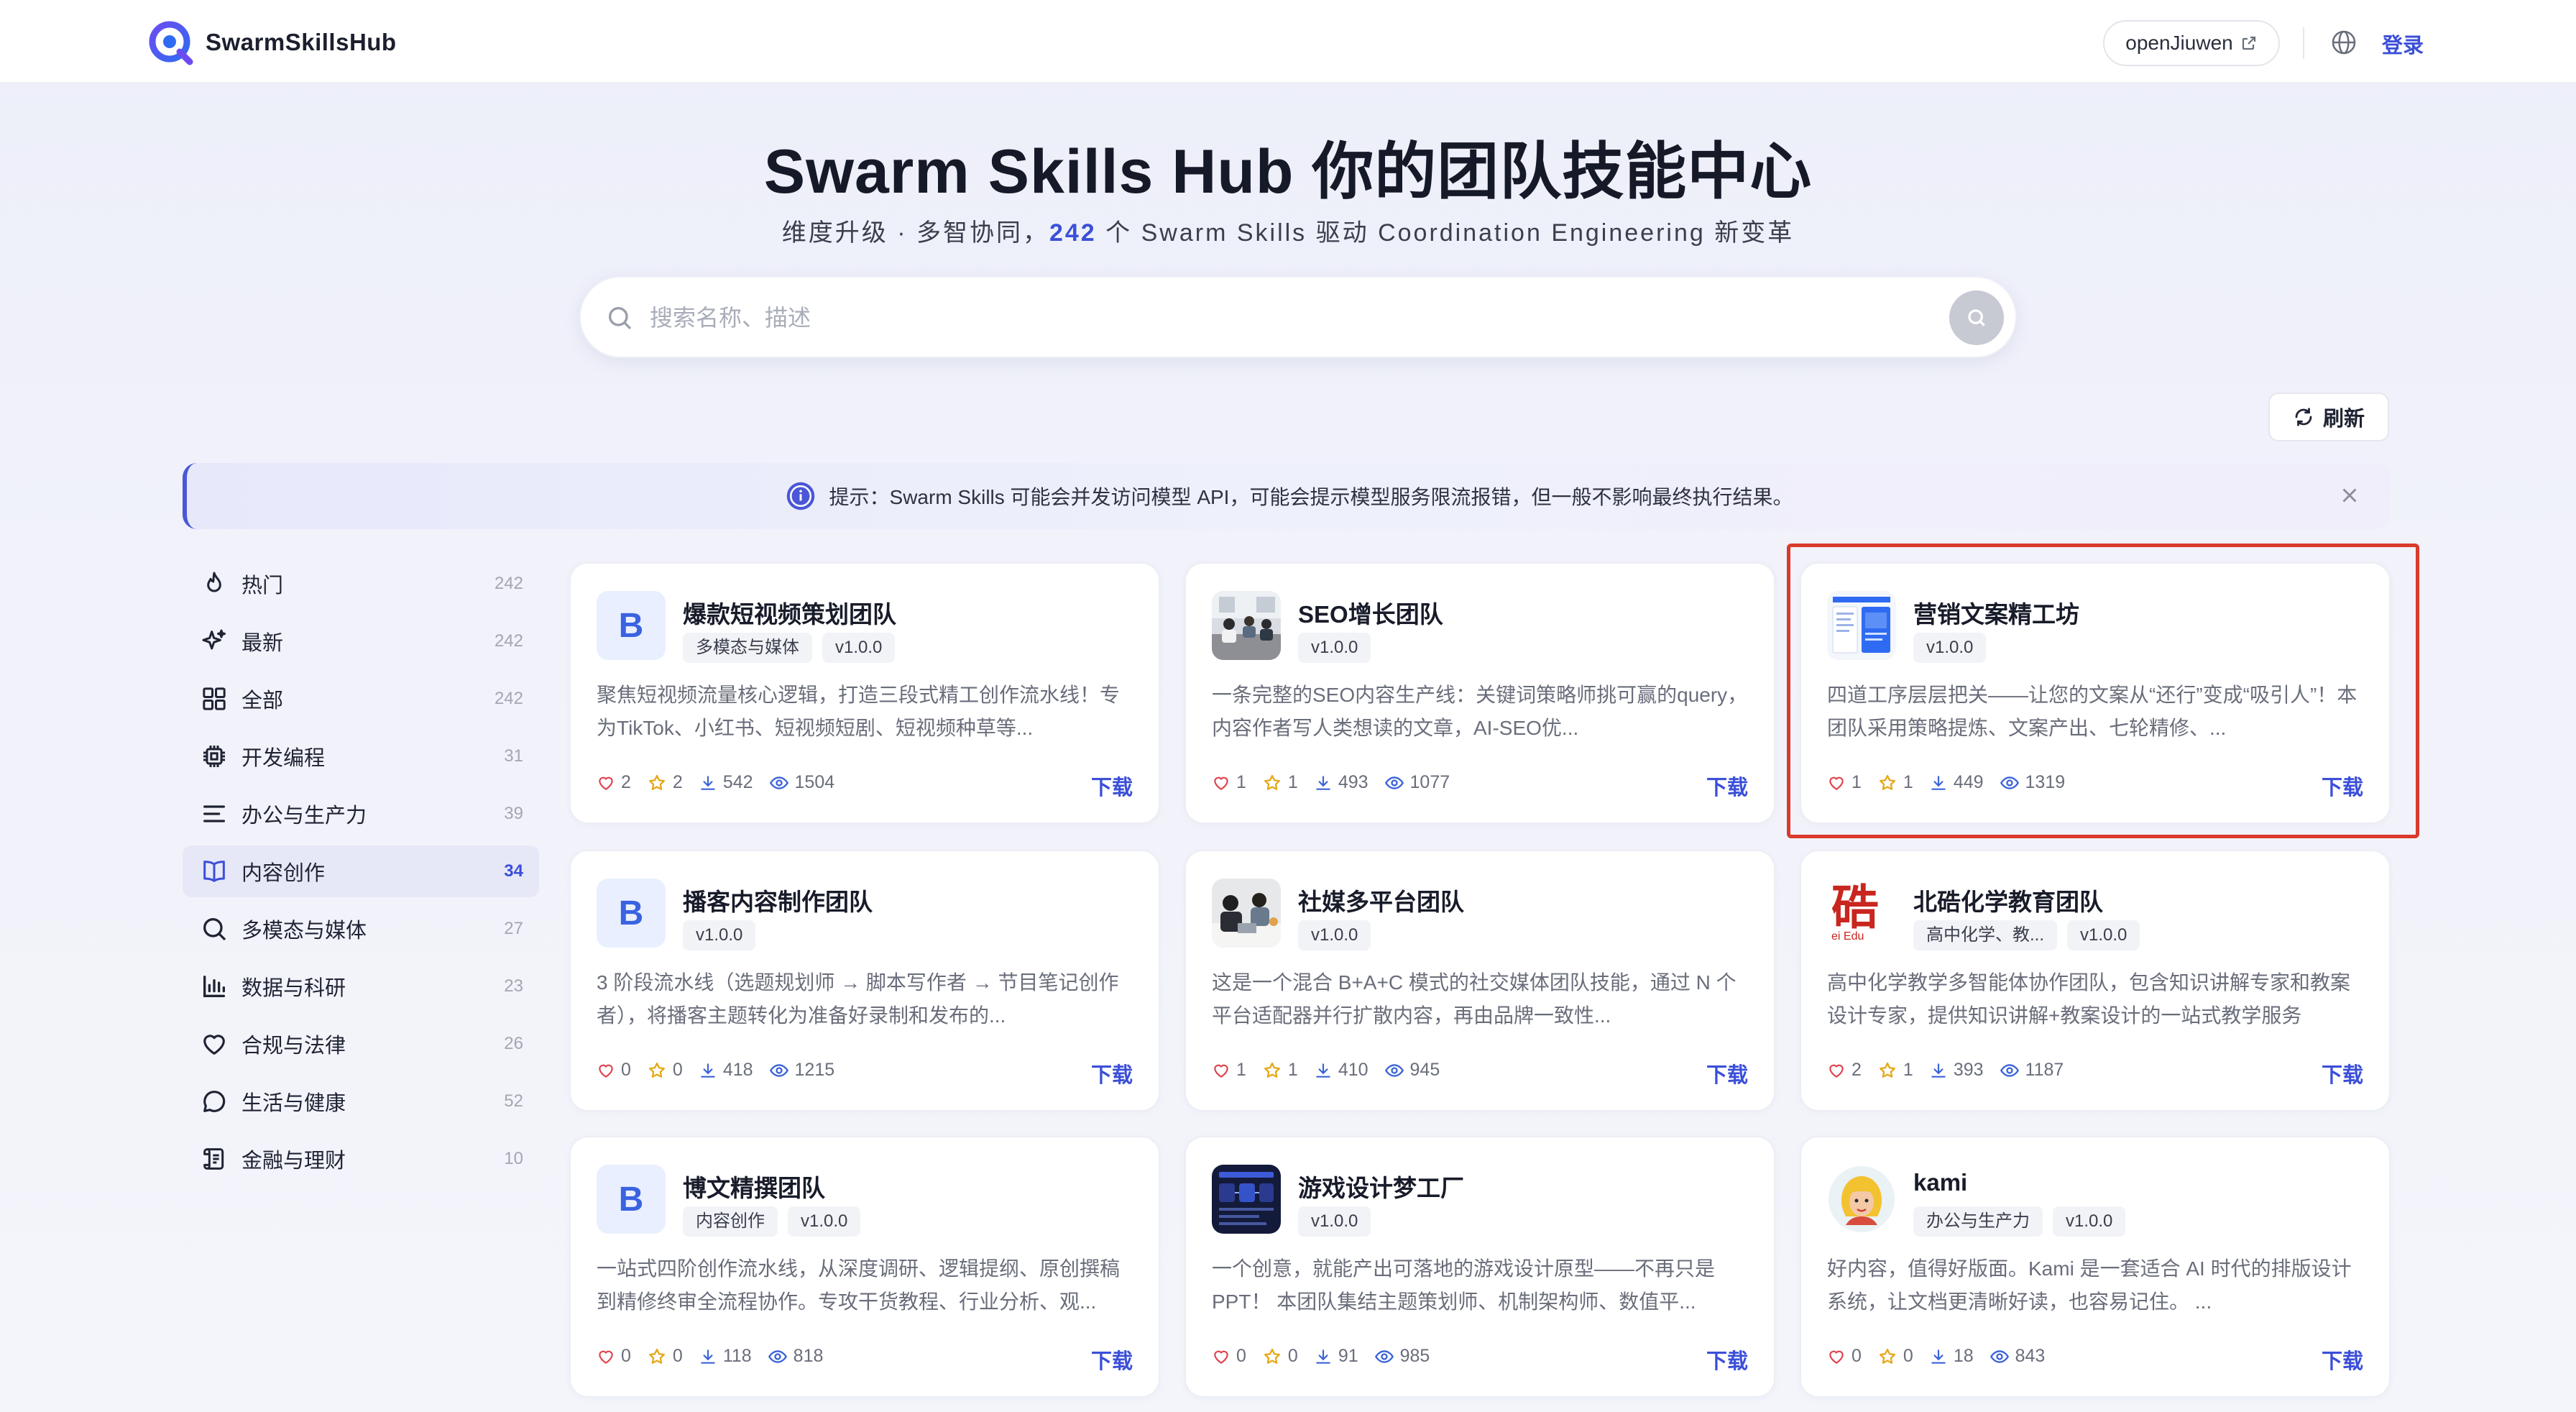 The height and width of the screenshot is (1412, 2576). Describe the element at coordinates (1288, 41) in the screenshot. I see `top-bar: SwarmSkillsHub openJiuwen 登录` at that location.